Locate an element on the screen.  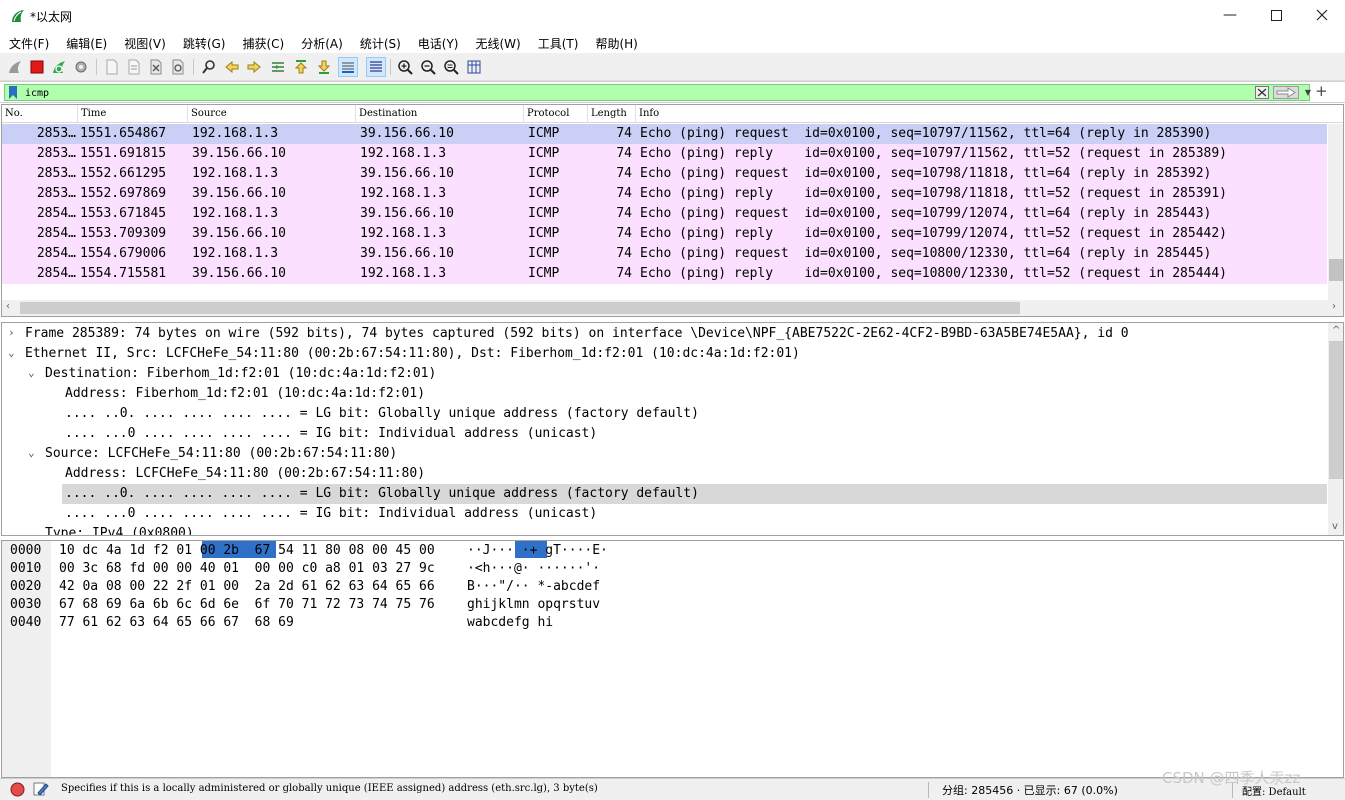
packet-list-horizontal-scrollbar: ‹ › is located at coordinates (672, 308).